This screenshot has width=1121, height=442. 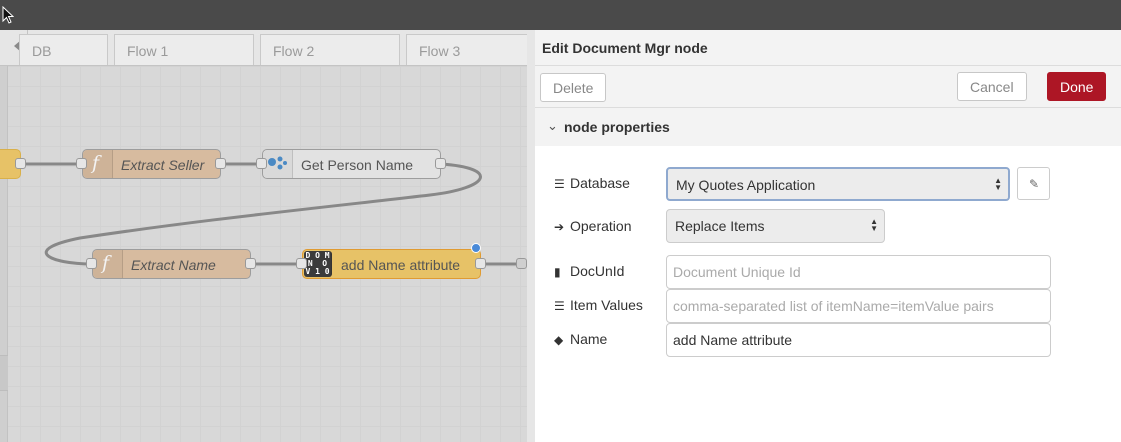 What do you see at coordinates (775, 226) in the screenshot?
I see `operation-select: Replace Items ▲ ▼` at bounding box center [775, 226].